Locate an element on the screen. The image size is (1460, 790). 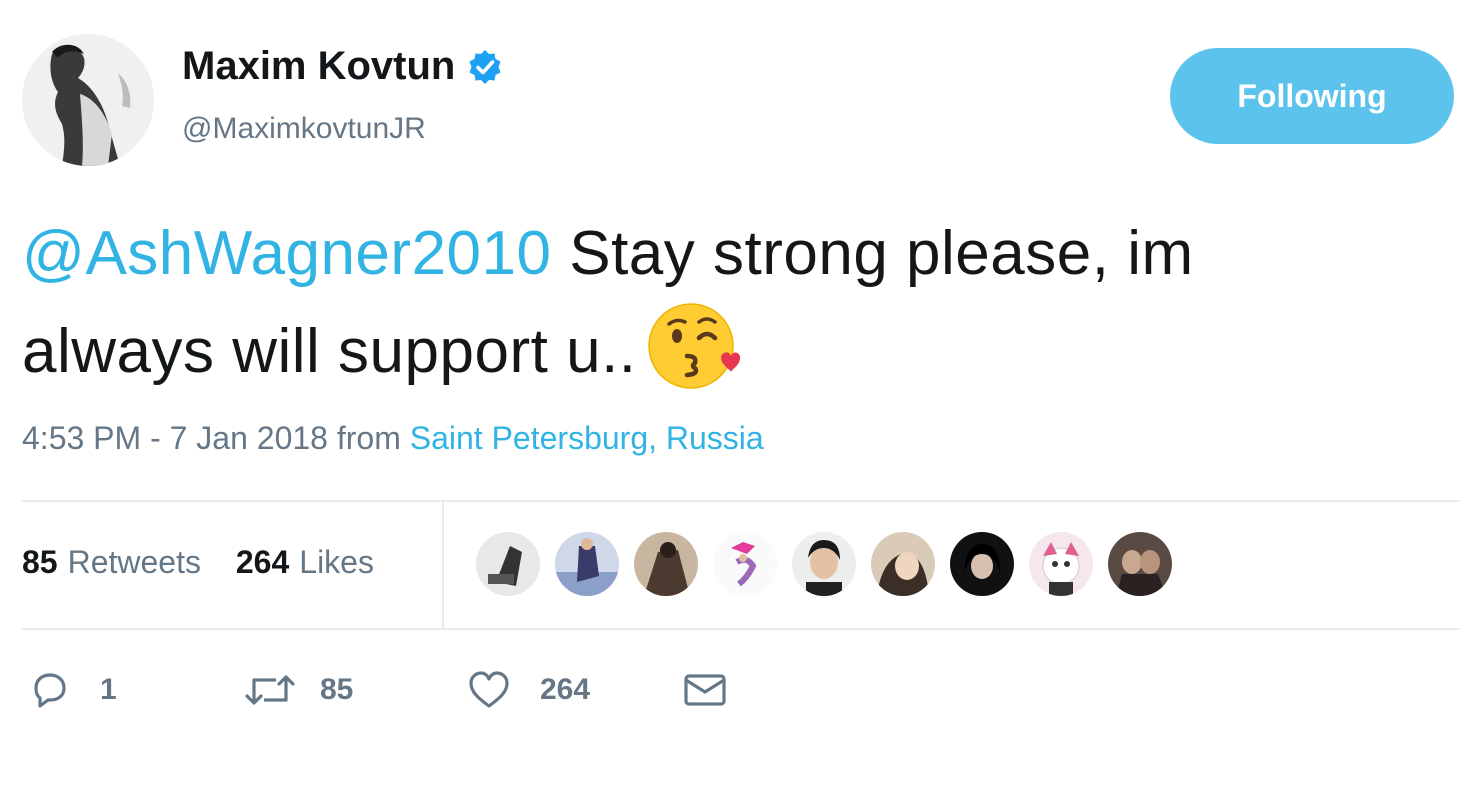
tweet-timestamp: 4:53 PM - 7 Jan 2018 is located at coordinates (175, 438).